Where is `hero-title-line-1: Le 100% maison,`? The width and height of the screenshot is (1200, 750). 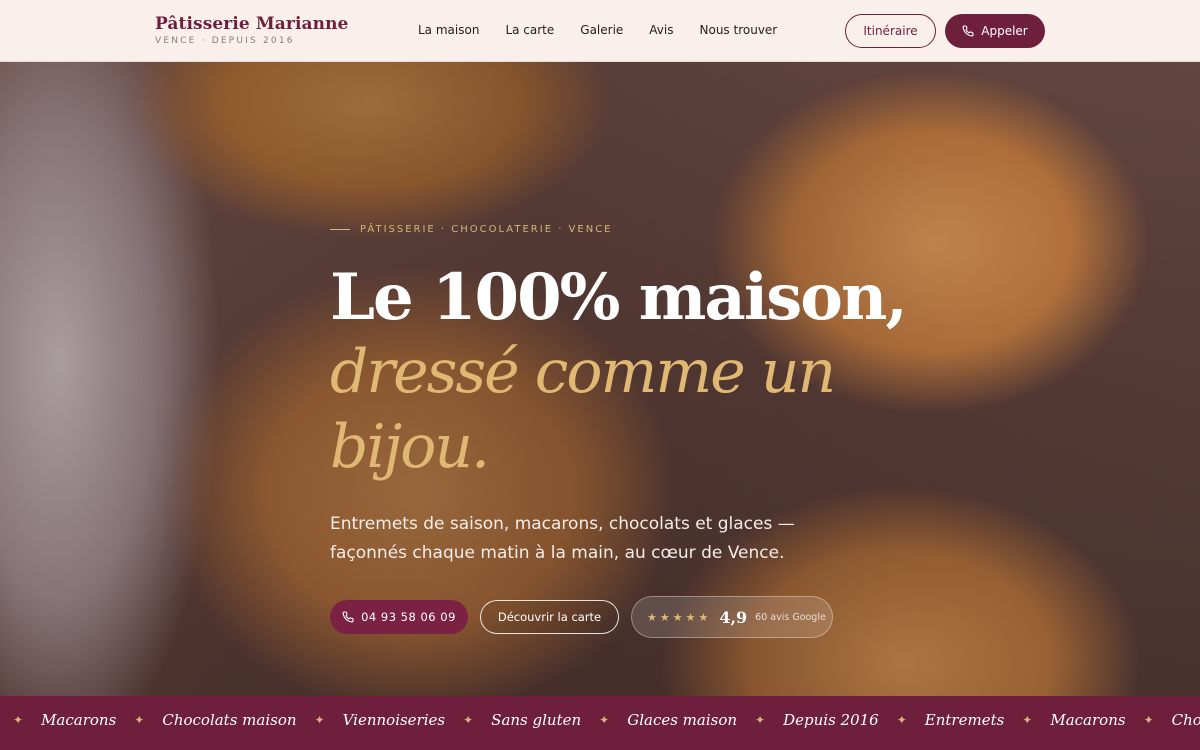
hero-title-line-1: Le 100% maison, is located at coordinates (619, 297).